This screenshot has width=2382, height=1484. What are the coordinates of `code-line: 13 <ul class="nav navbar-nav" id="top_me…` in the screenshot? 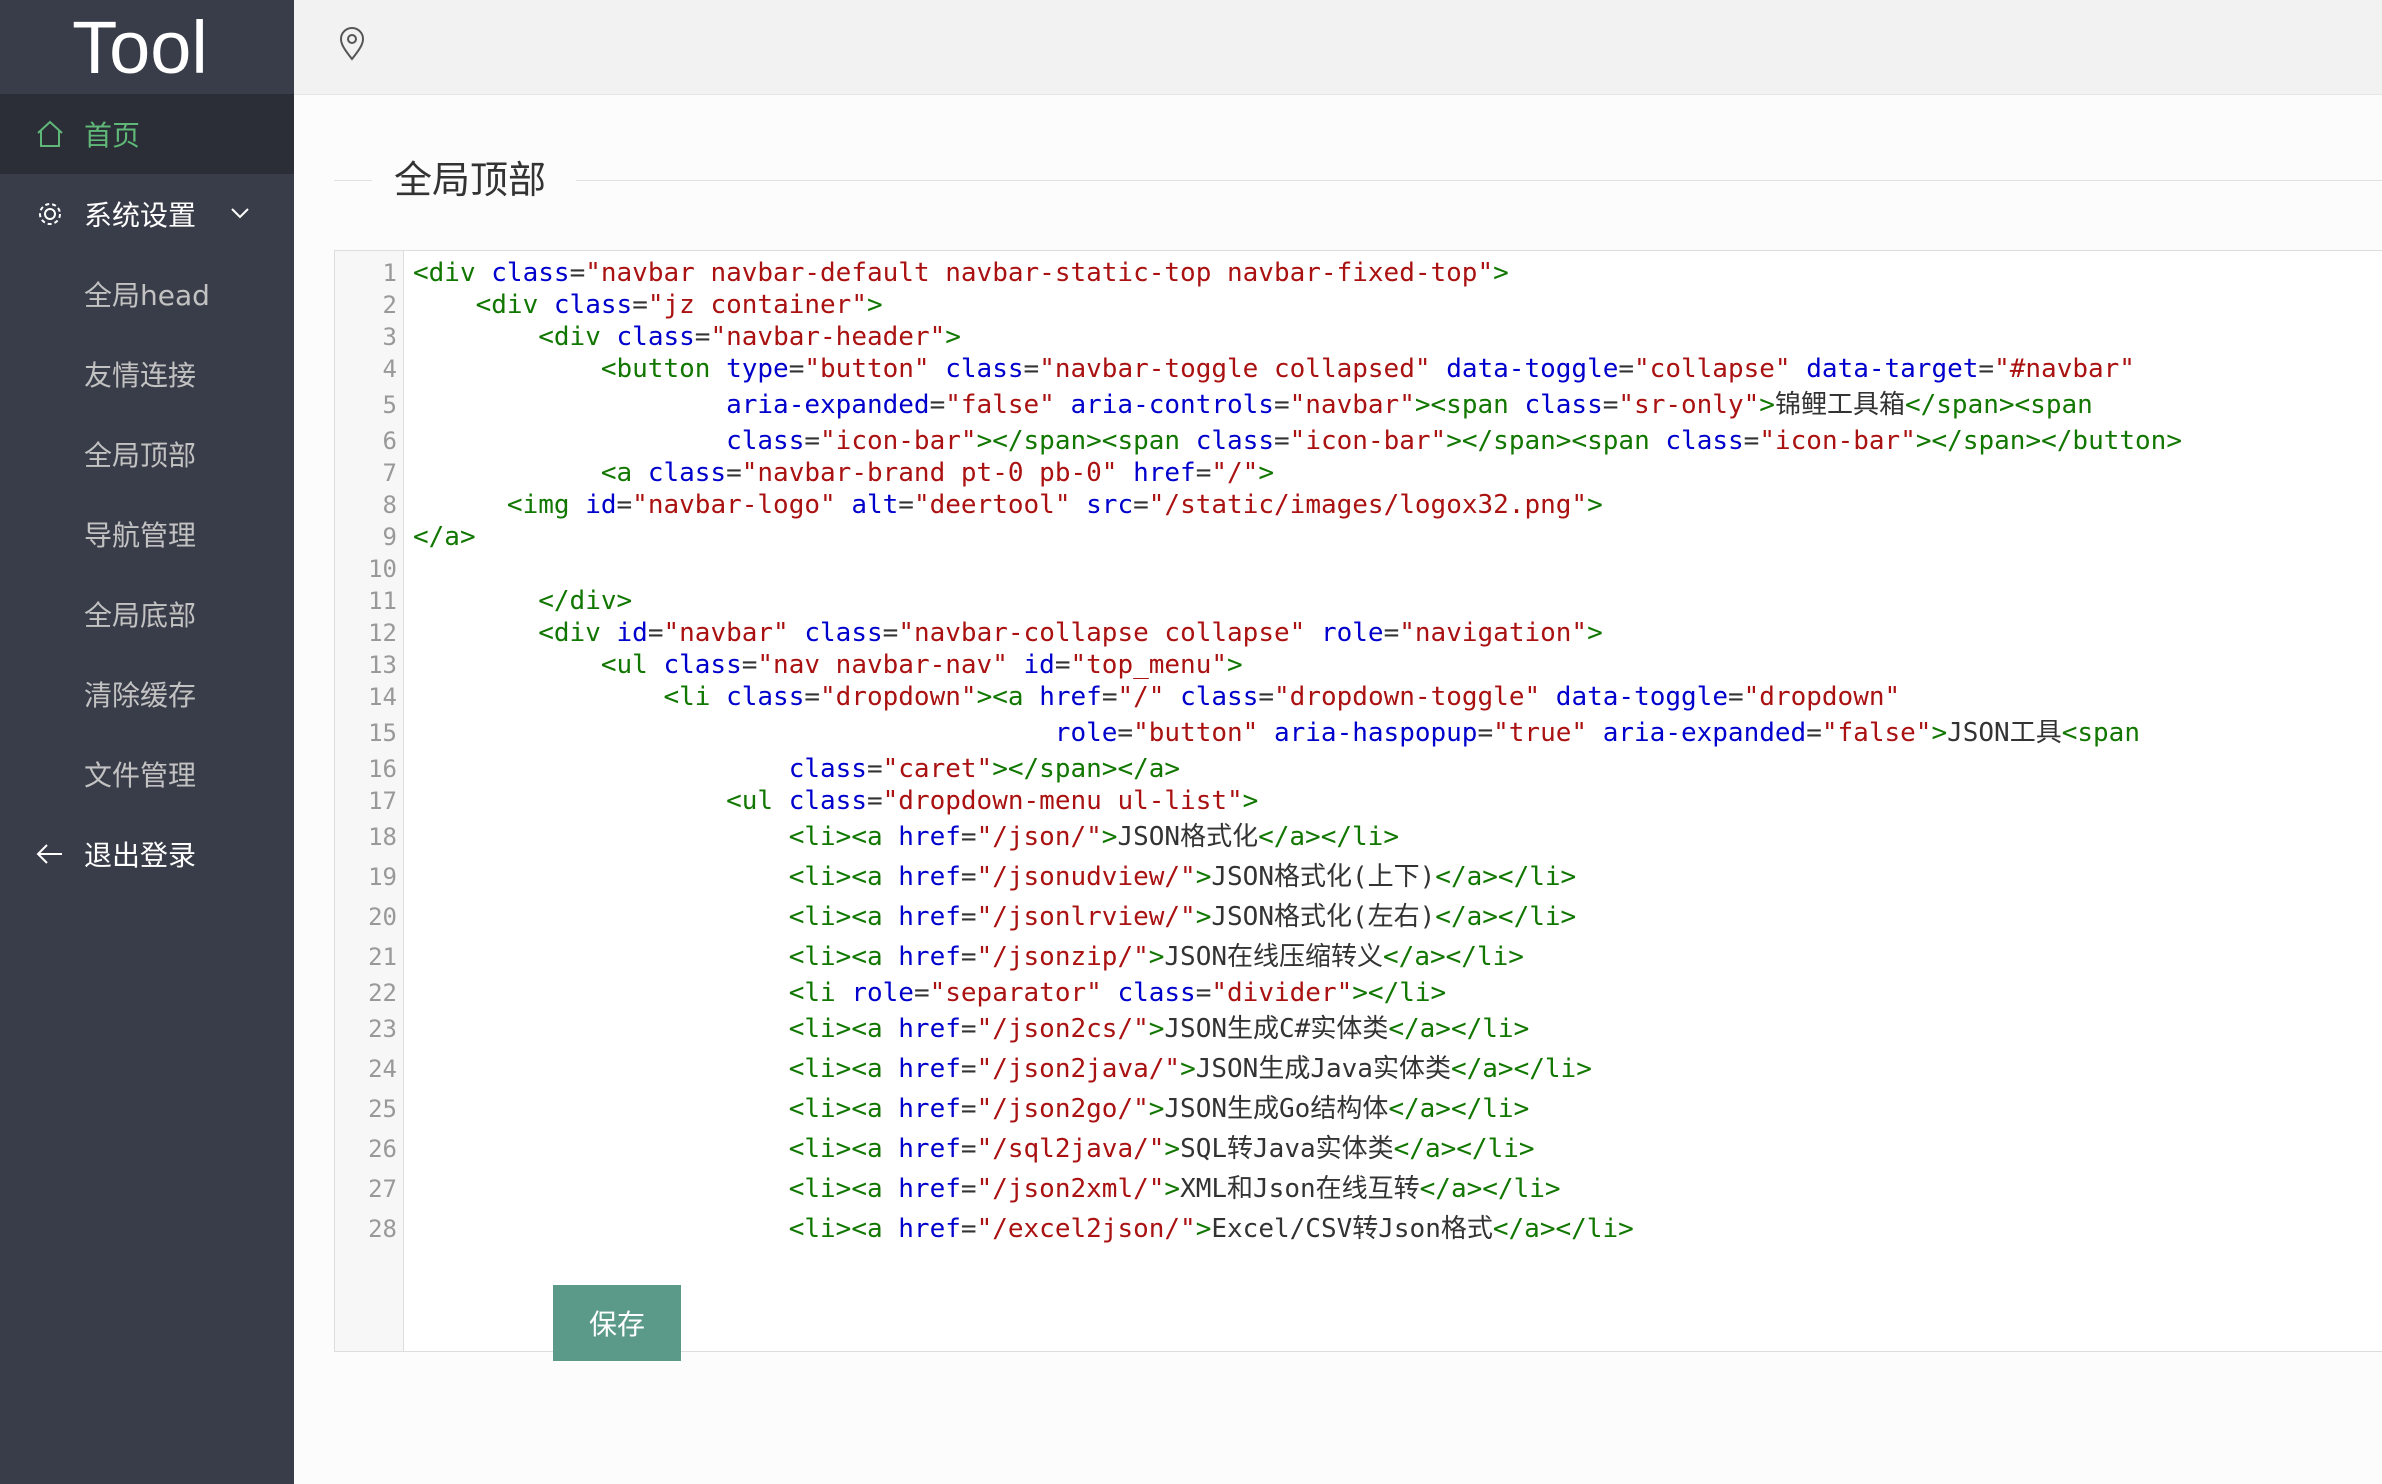 It's located at (1358, 665).